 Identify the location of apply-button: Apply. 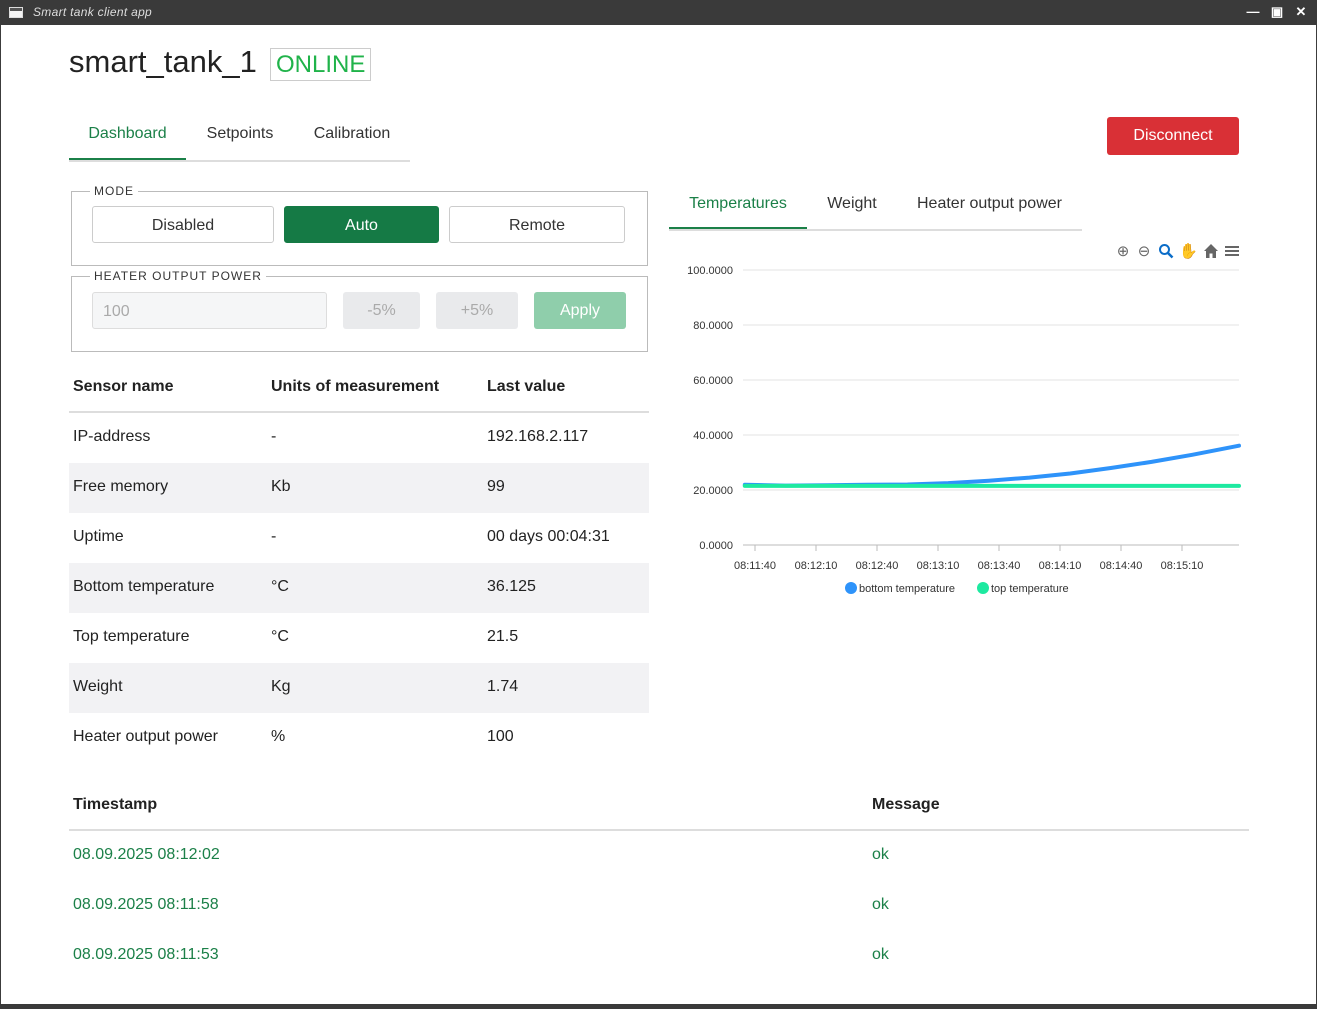
(580, 310).